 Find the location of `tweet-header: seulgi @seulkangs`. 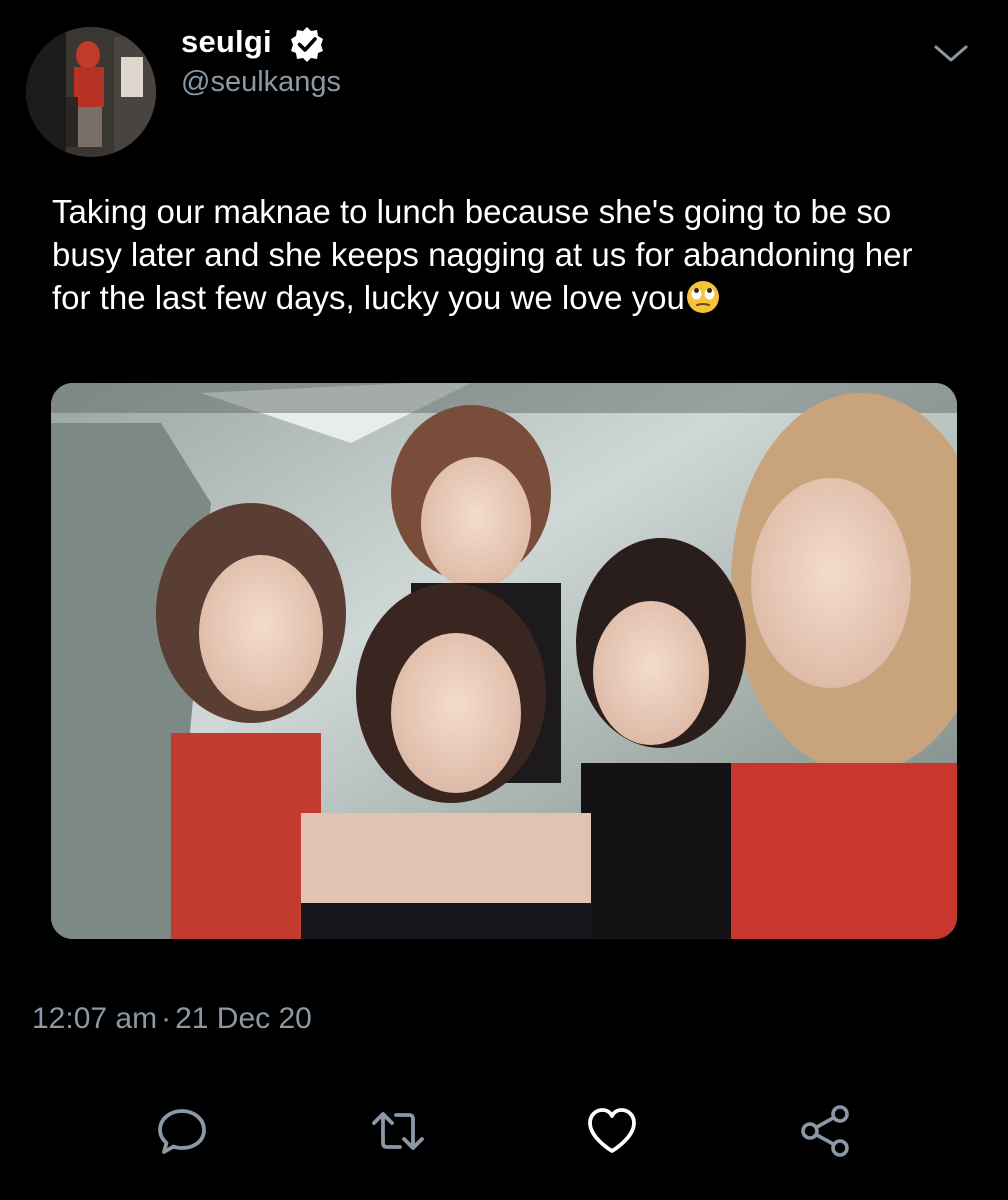

tweet-header: seulgi @seulkangs is located at coordinates (504, 85).